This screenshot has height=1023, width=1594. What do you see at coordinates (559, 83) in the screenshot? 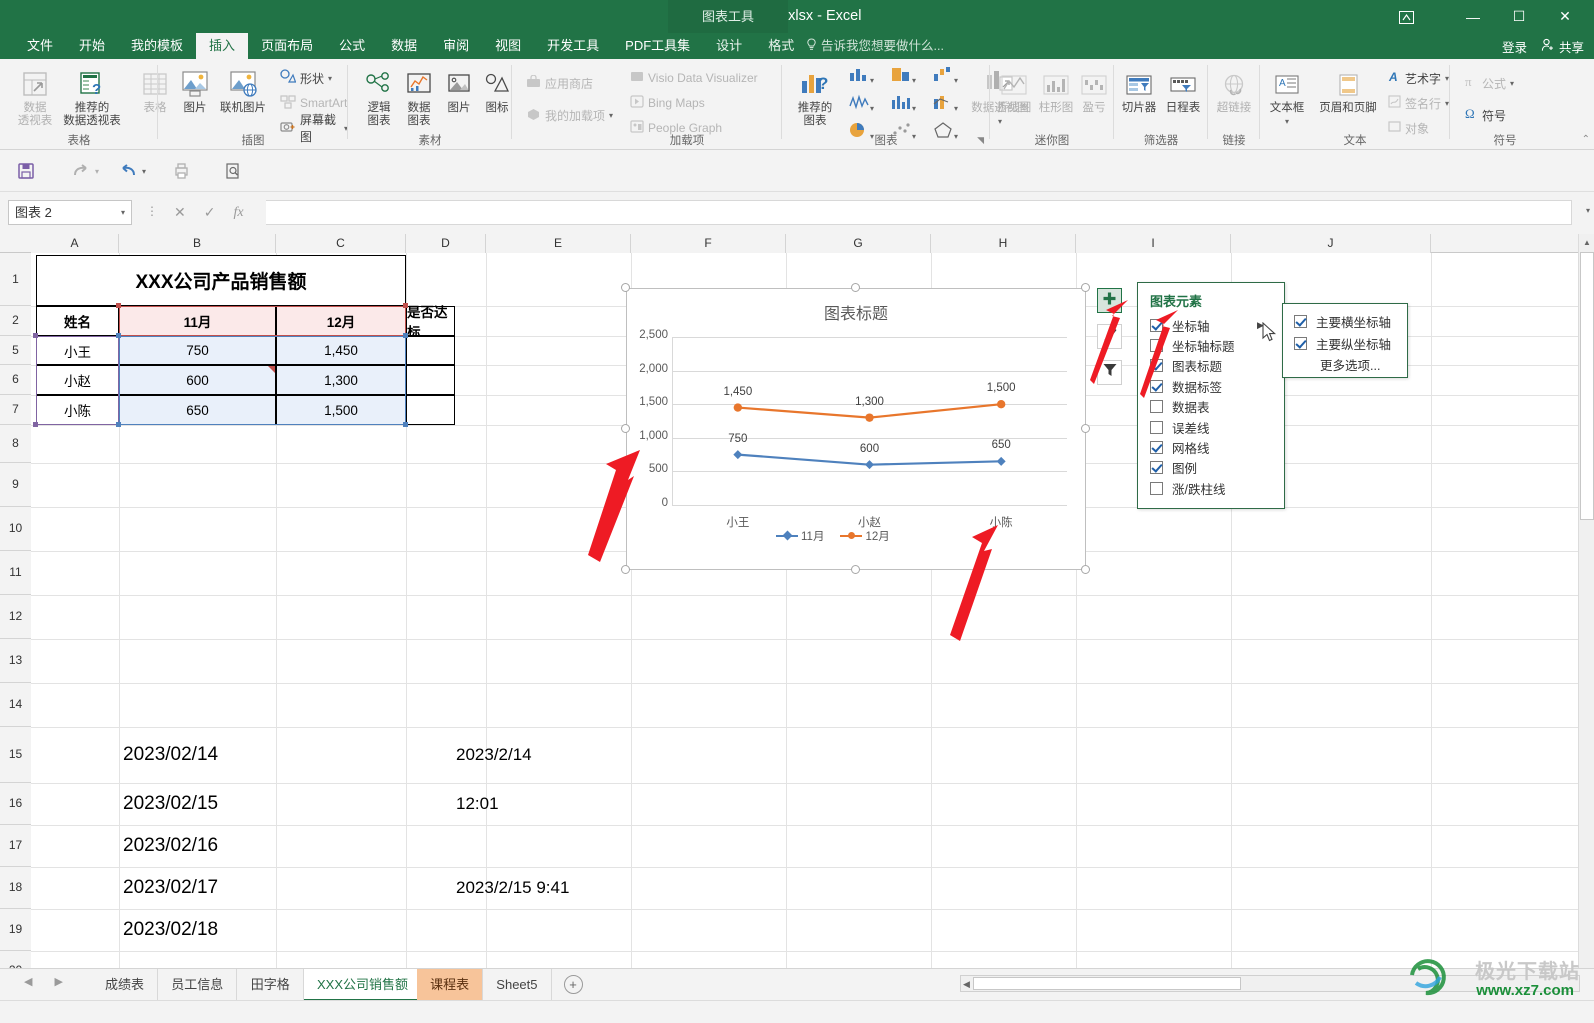
I see `ribbon-button-store: 应用商店` at bounding box center [559, 83].